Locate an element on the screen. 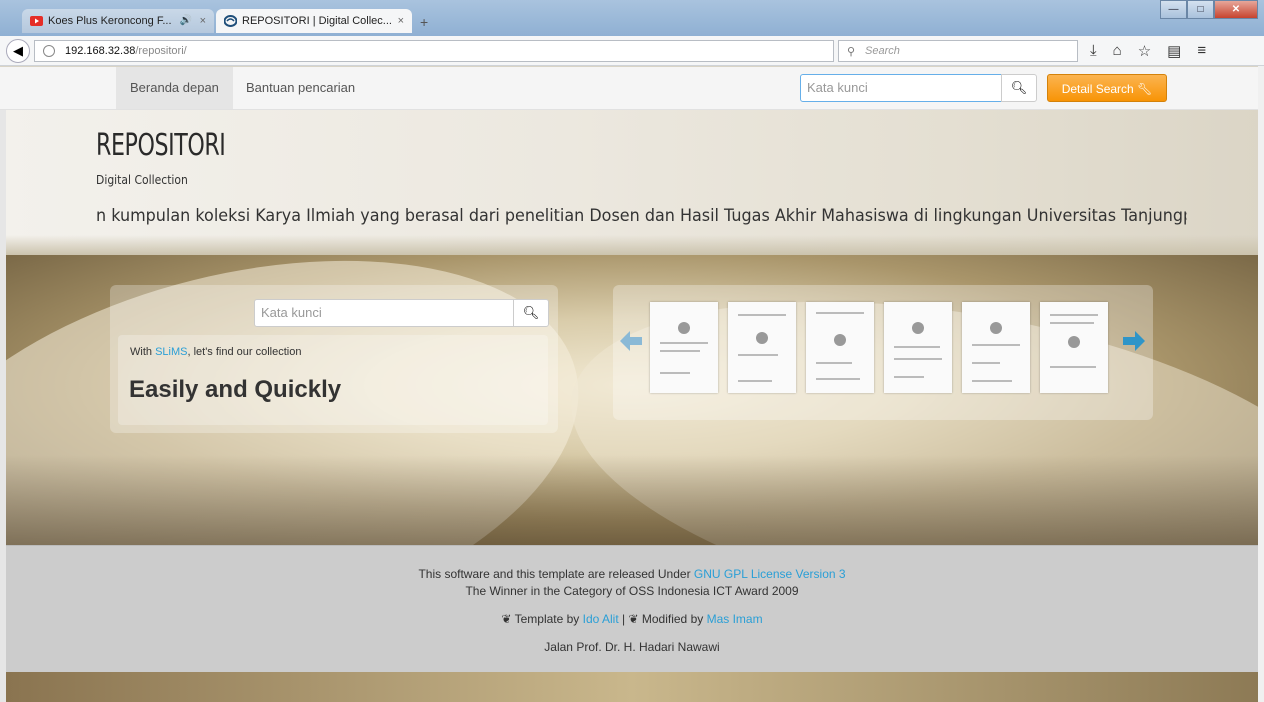 Image resolution: width=1264 pixels, height=702 pixels. tagline-suffix: , let's find our collection is located at coordinates (244, 352).